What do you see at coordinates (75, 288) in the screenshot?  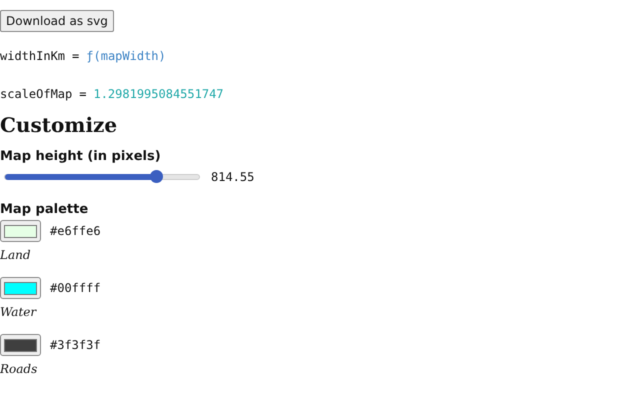 I see `hex-value: #00ffff` at bounding box center [75, 288].